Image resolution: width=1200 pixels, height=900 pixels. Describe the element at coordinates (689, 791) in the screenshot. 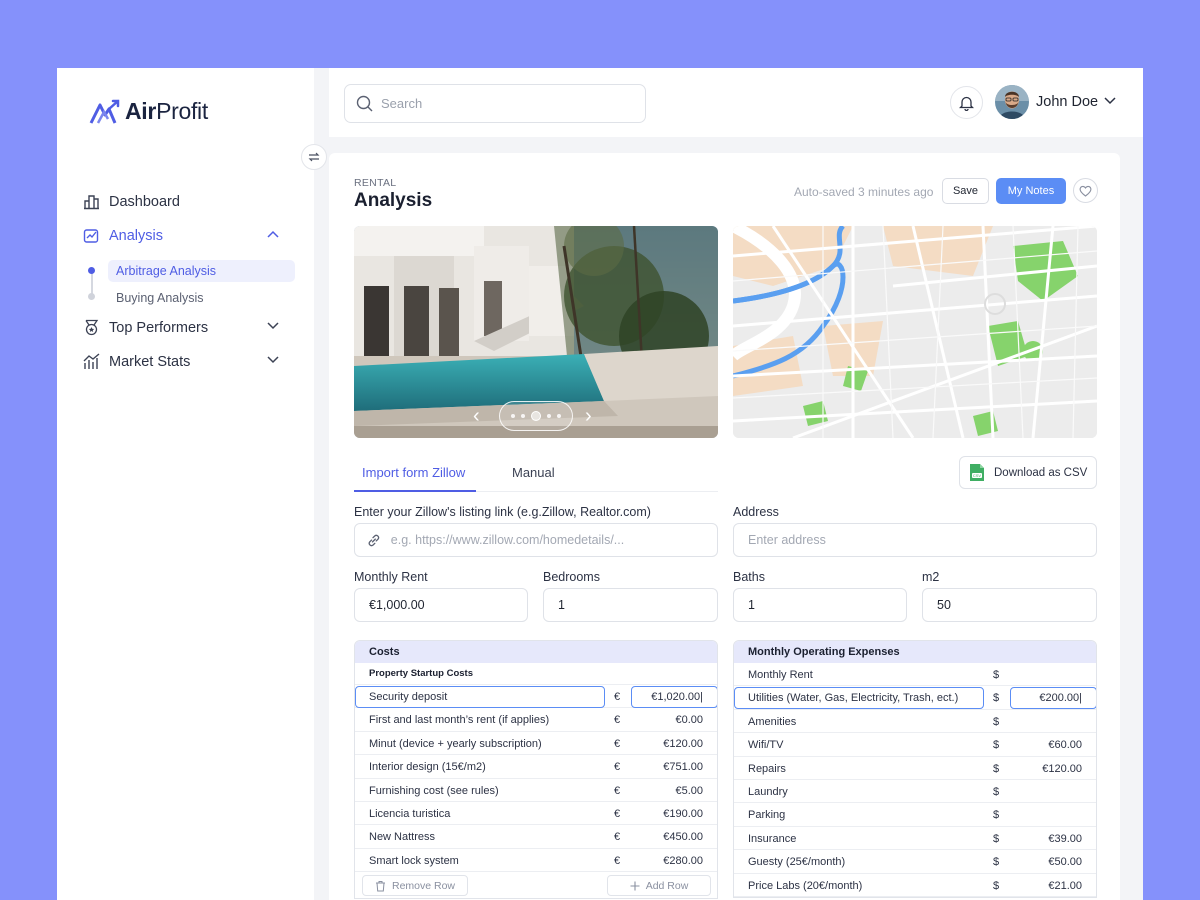

I see `row-value: €5.00` at that location.